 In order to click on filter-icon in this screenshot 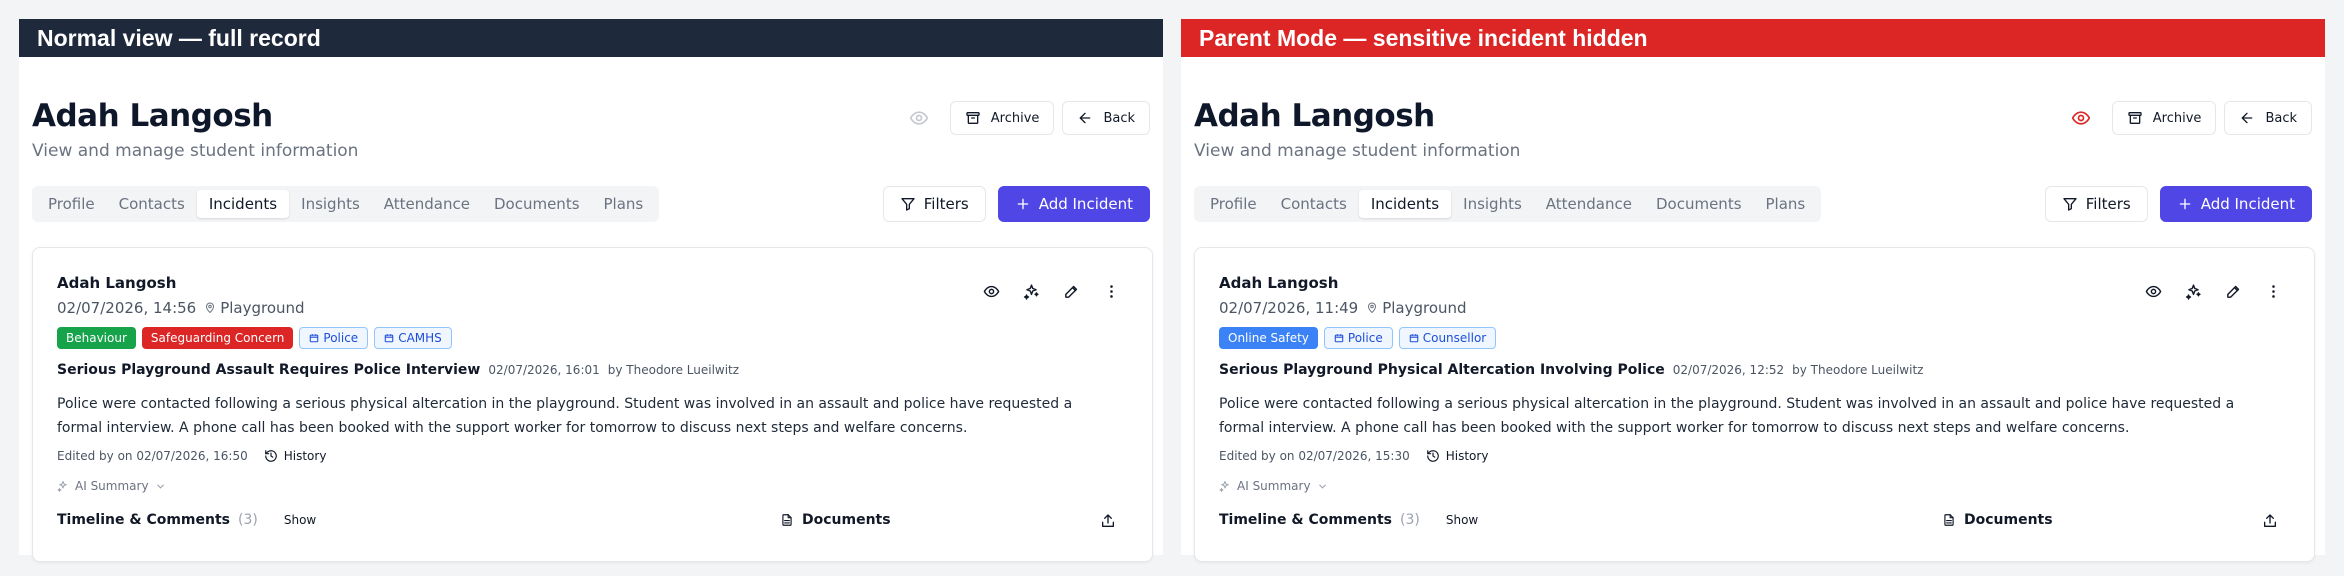, I will do `click(908, 204)`.